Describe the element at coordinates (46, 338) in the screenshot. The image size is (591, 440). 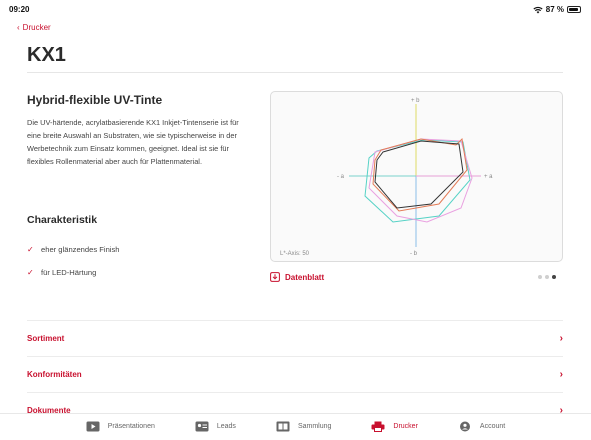
I see `row-label: Sortiment` at that location.